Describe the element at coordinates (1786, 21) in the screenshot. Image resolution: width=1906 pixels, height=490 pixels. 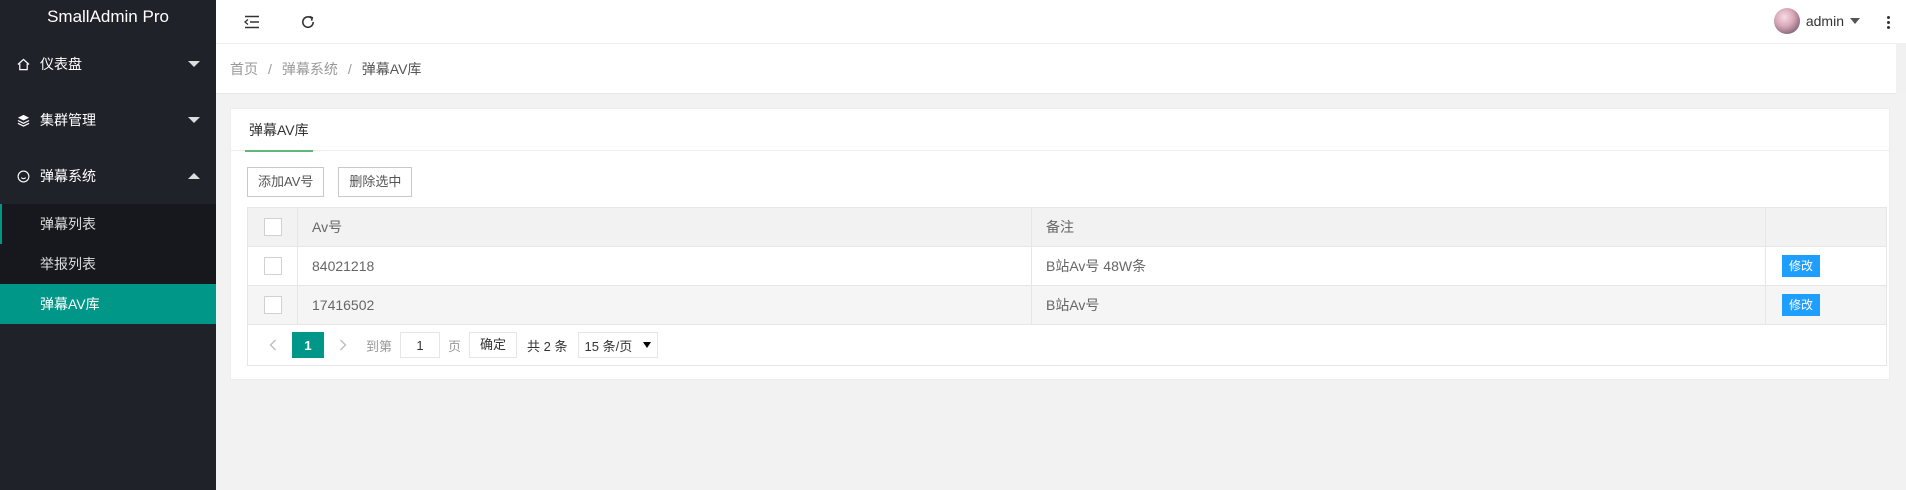
I see `avatar` at that location.